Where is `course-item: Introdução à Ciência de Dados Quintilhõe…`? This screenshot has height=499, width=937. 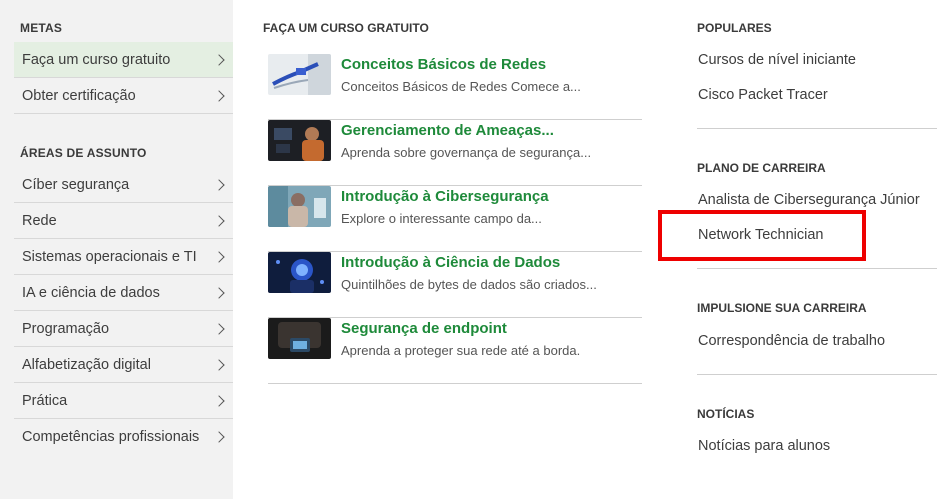
course-item: Introdução à Ciência de Dados Quintilhõe… is located at coordinates (455, 285).